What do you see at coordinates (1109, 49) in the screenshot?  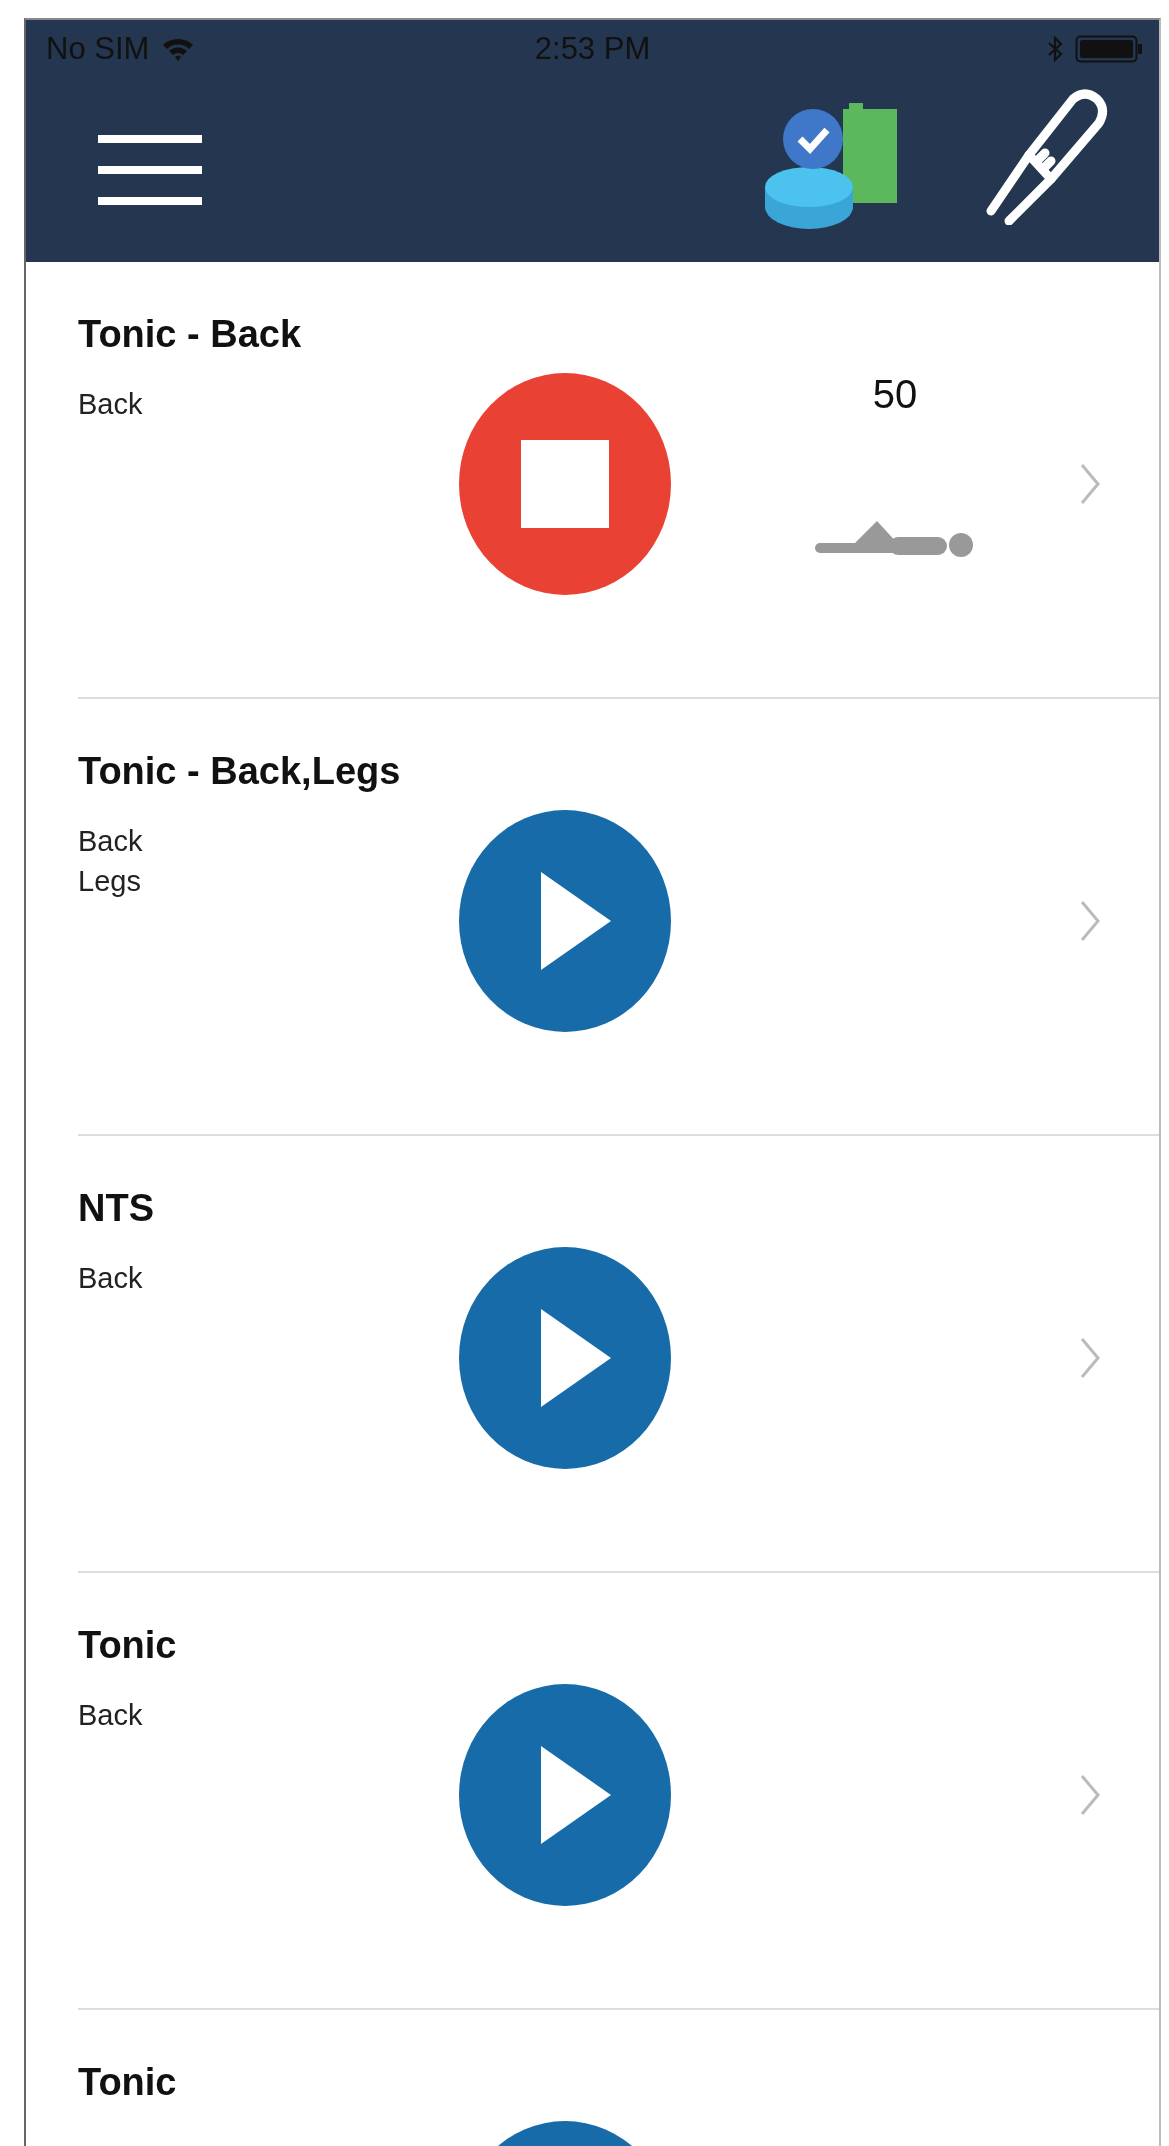 I see `battery-icon` at bounding box center [1109, 49].